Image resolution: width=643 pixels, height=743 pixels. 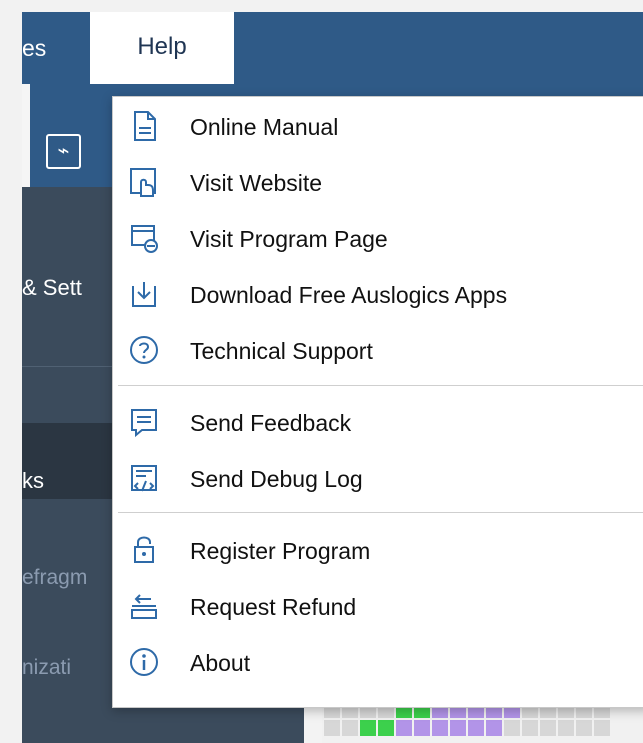 What do you see at coordinates (144, 238) in the screenshot?
I see `program-page-icon` at bounding box center [144, 238].